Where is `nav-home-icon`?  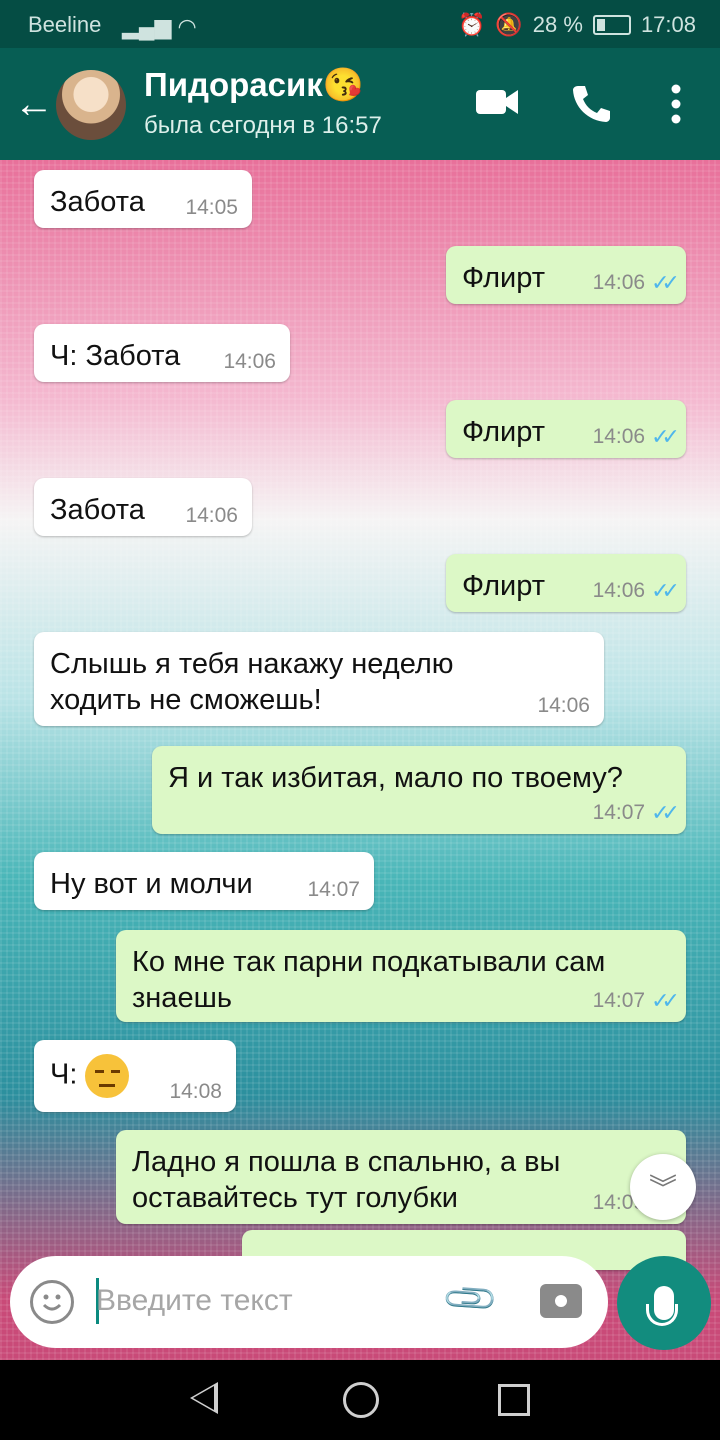 nav-home-icon is located at coordinates (361, 1400).